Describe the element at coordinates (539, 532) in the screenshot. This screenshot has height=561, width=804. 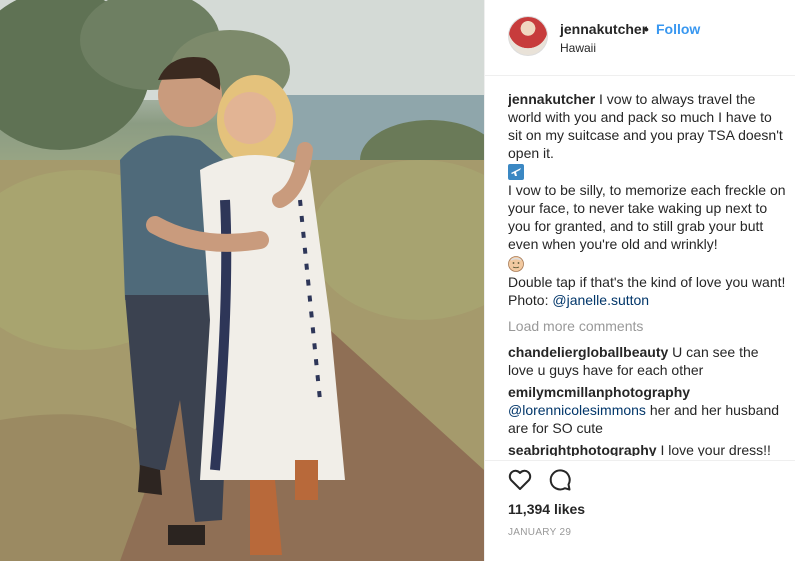
I see `post-date: JANUARY 29` at that location.